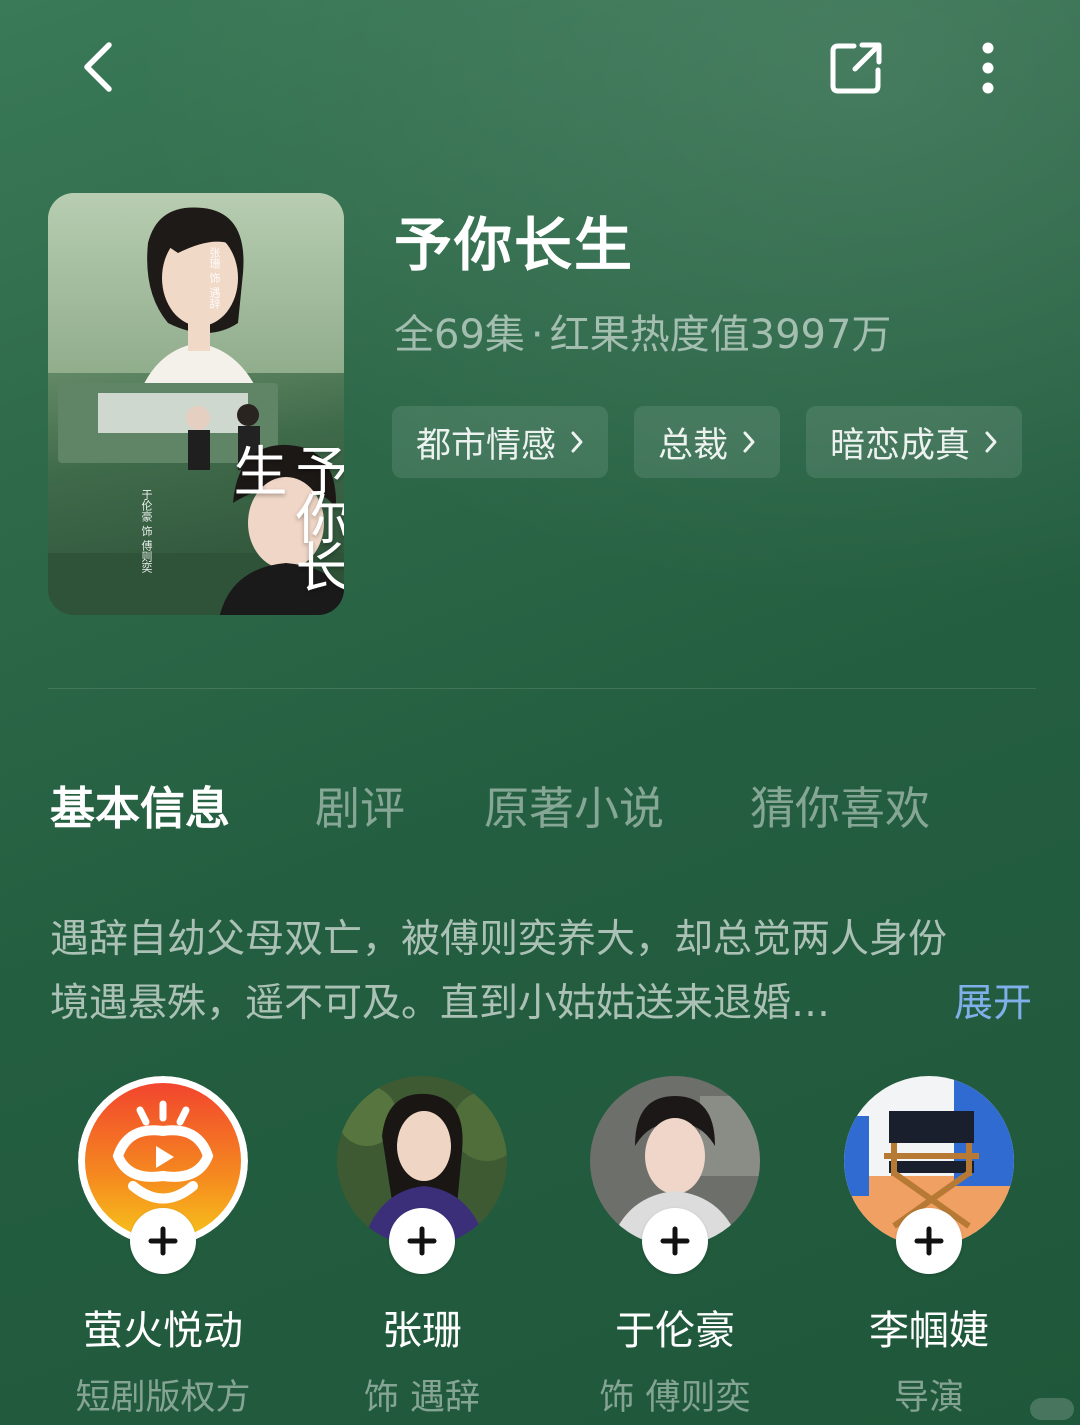 The image size is (1080, 1425). I want to click on tag-label: 总裁, so click(693, 445).